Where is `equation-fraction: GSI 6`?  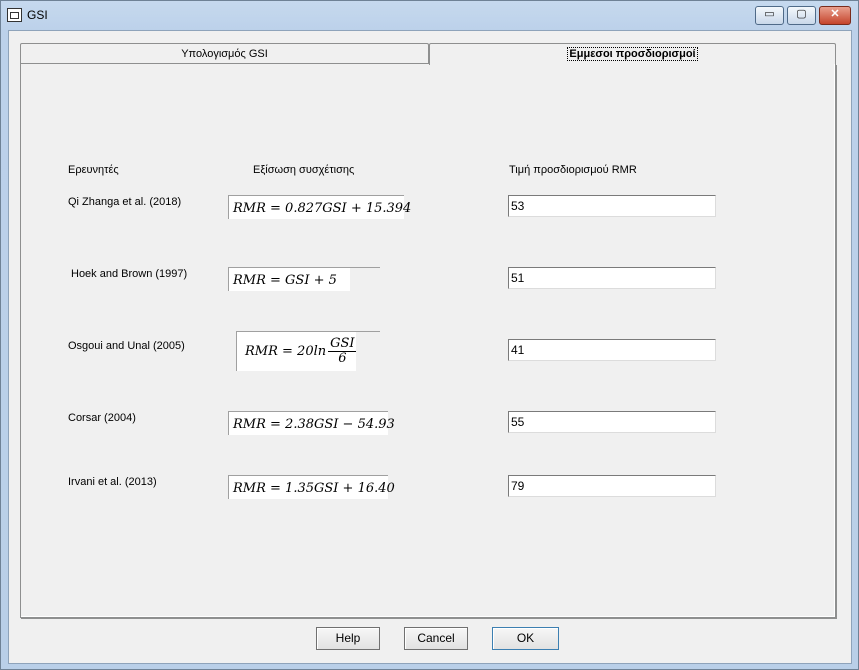 equation-fraction: GSI 6 is located at coordinates (342, 351).